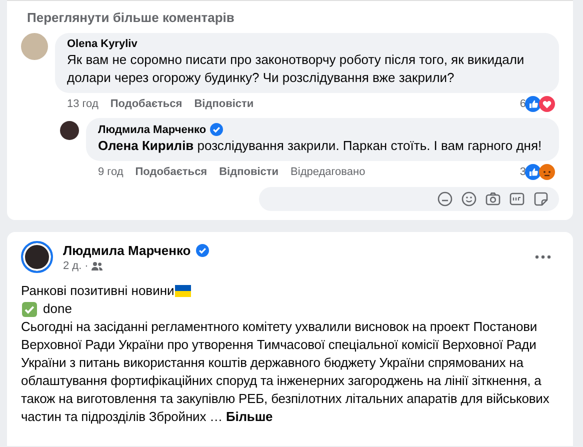 The width and height of the screenshot is (583, 447). What do you see at coordinates (111, 172) in the screenshot?
I see `comment-time: 9 год` at bounding box center [111, 172].